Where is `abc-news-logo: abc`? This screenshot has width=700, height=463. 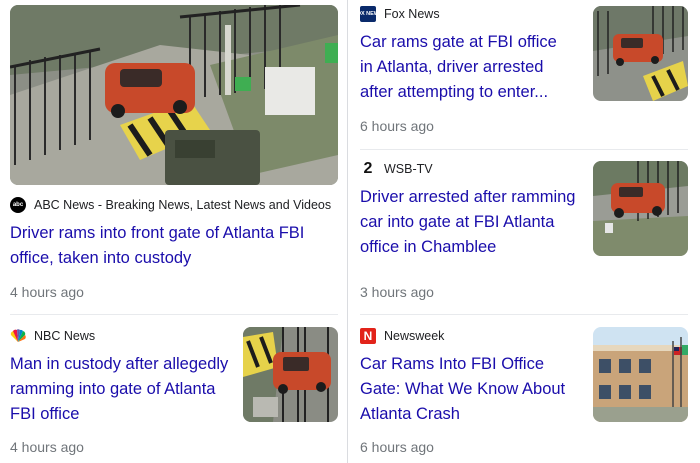
abc-news-logo: abc is located at coordinates (18, 205).